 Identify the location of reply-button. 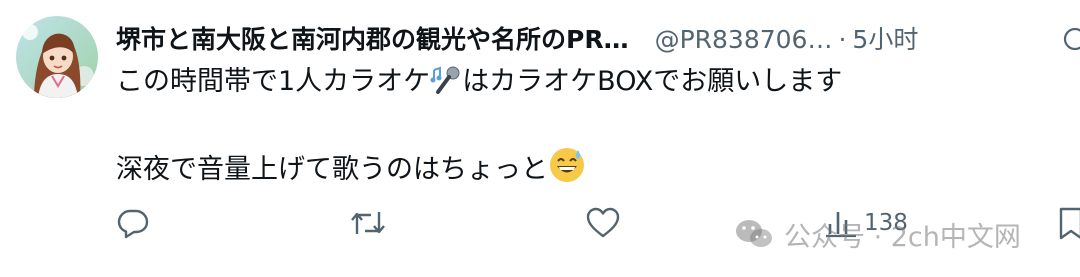
(133, 223).